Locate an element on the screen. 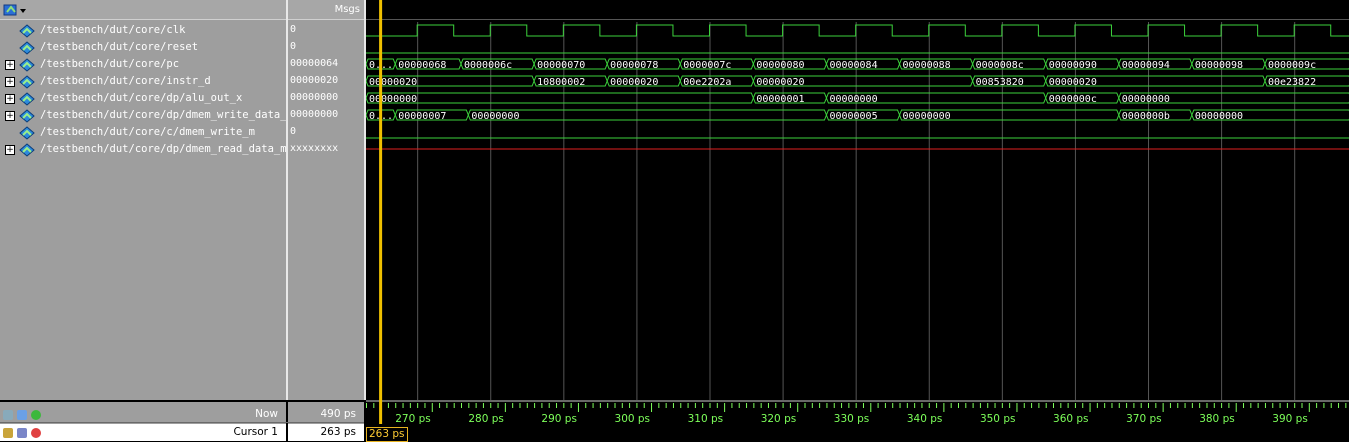 The width and height of the screenshot is (1349, 442). msgs-label: Msgs is located at coordinates (347, 9).